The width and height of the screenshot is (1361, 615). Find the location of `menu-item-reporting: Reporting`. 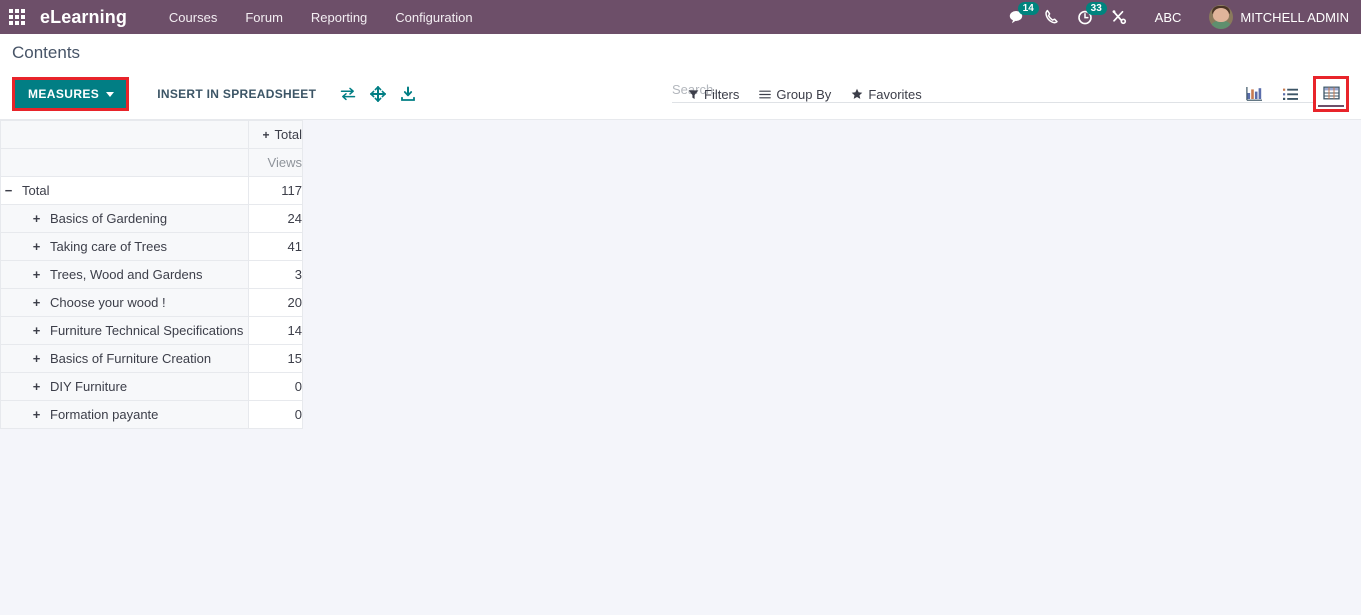

menu-item-reporting: Reporting is located at coordinates (339, 17).